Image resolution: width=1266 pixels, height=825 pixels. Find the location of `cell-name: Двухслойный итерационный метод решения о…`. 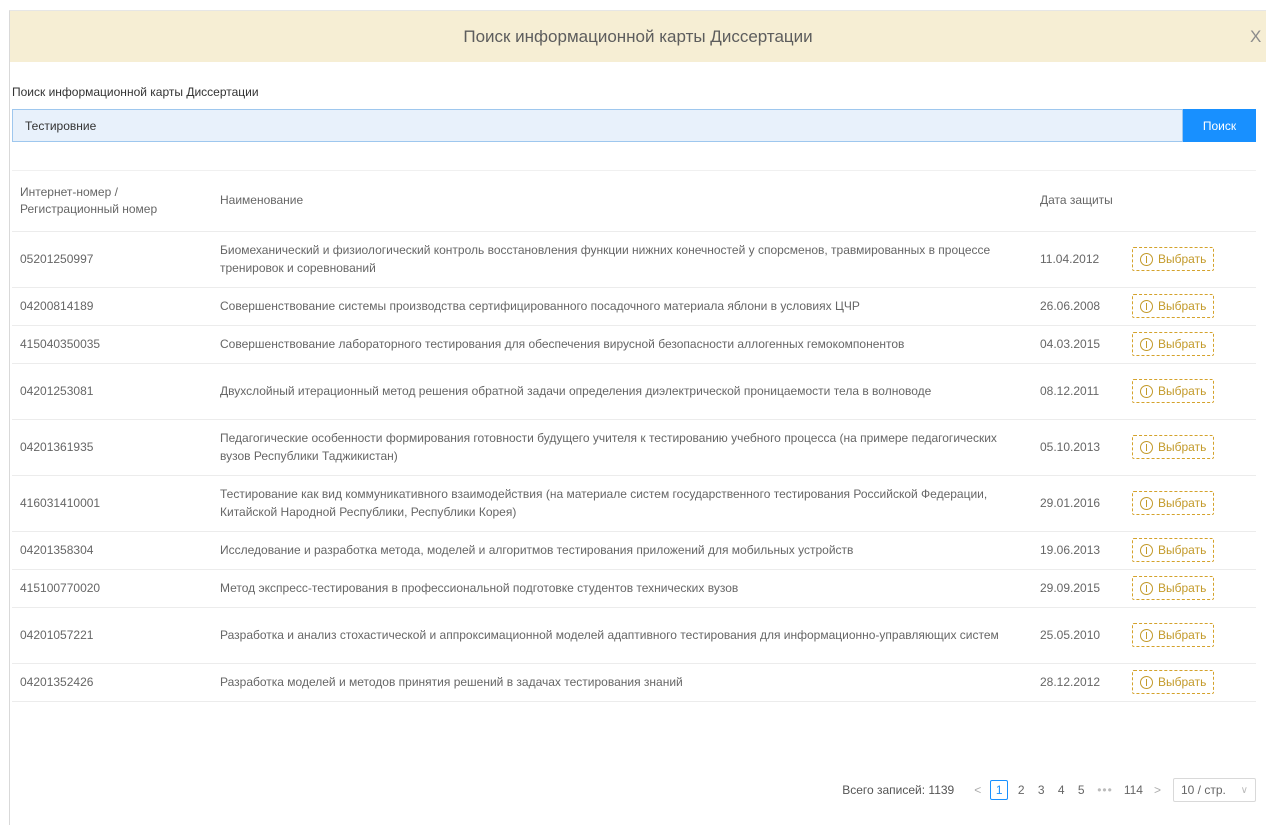

cell-name: Двухслойный итерационный метод решения о… is located at coordinates (622, 391).